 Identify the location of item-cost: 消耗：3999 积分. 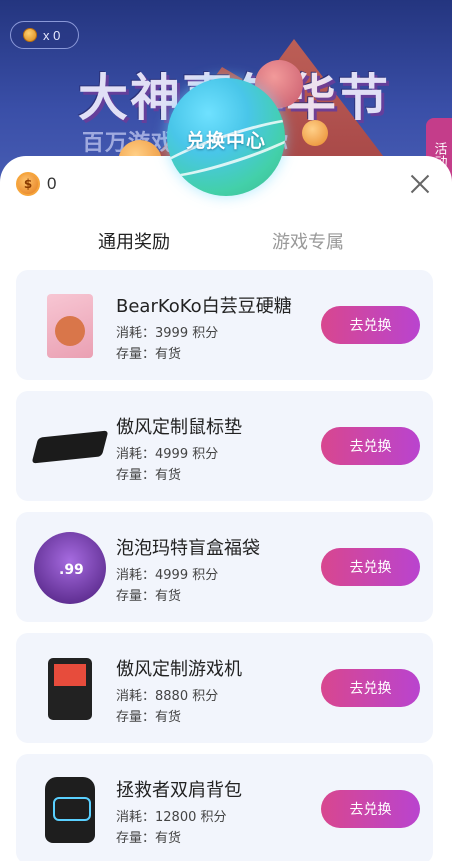
(167, 333).